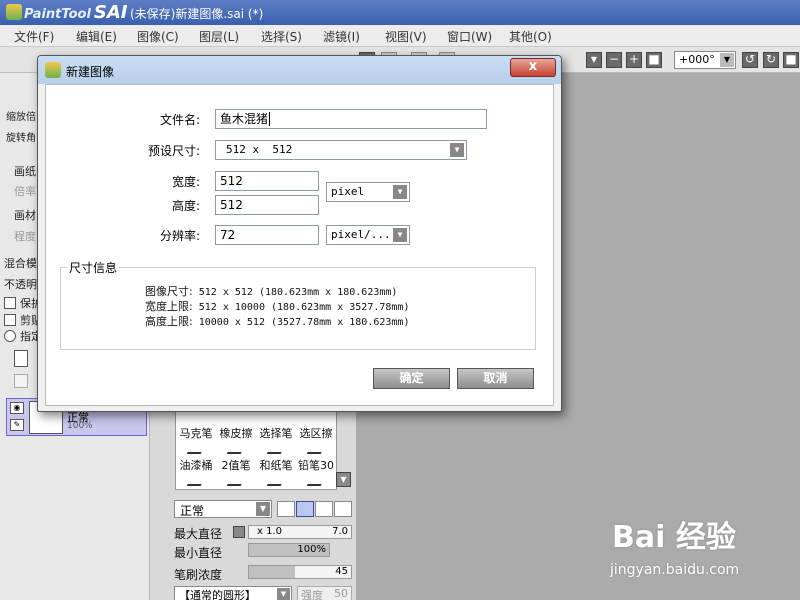 Image resolution: width=800 pixels, height=600 pixels. I want to click on select-pen-icon, so click(276, 448).